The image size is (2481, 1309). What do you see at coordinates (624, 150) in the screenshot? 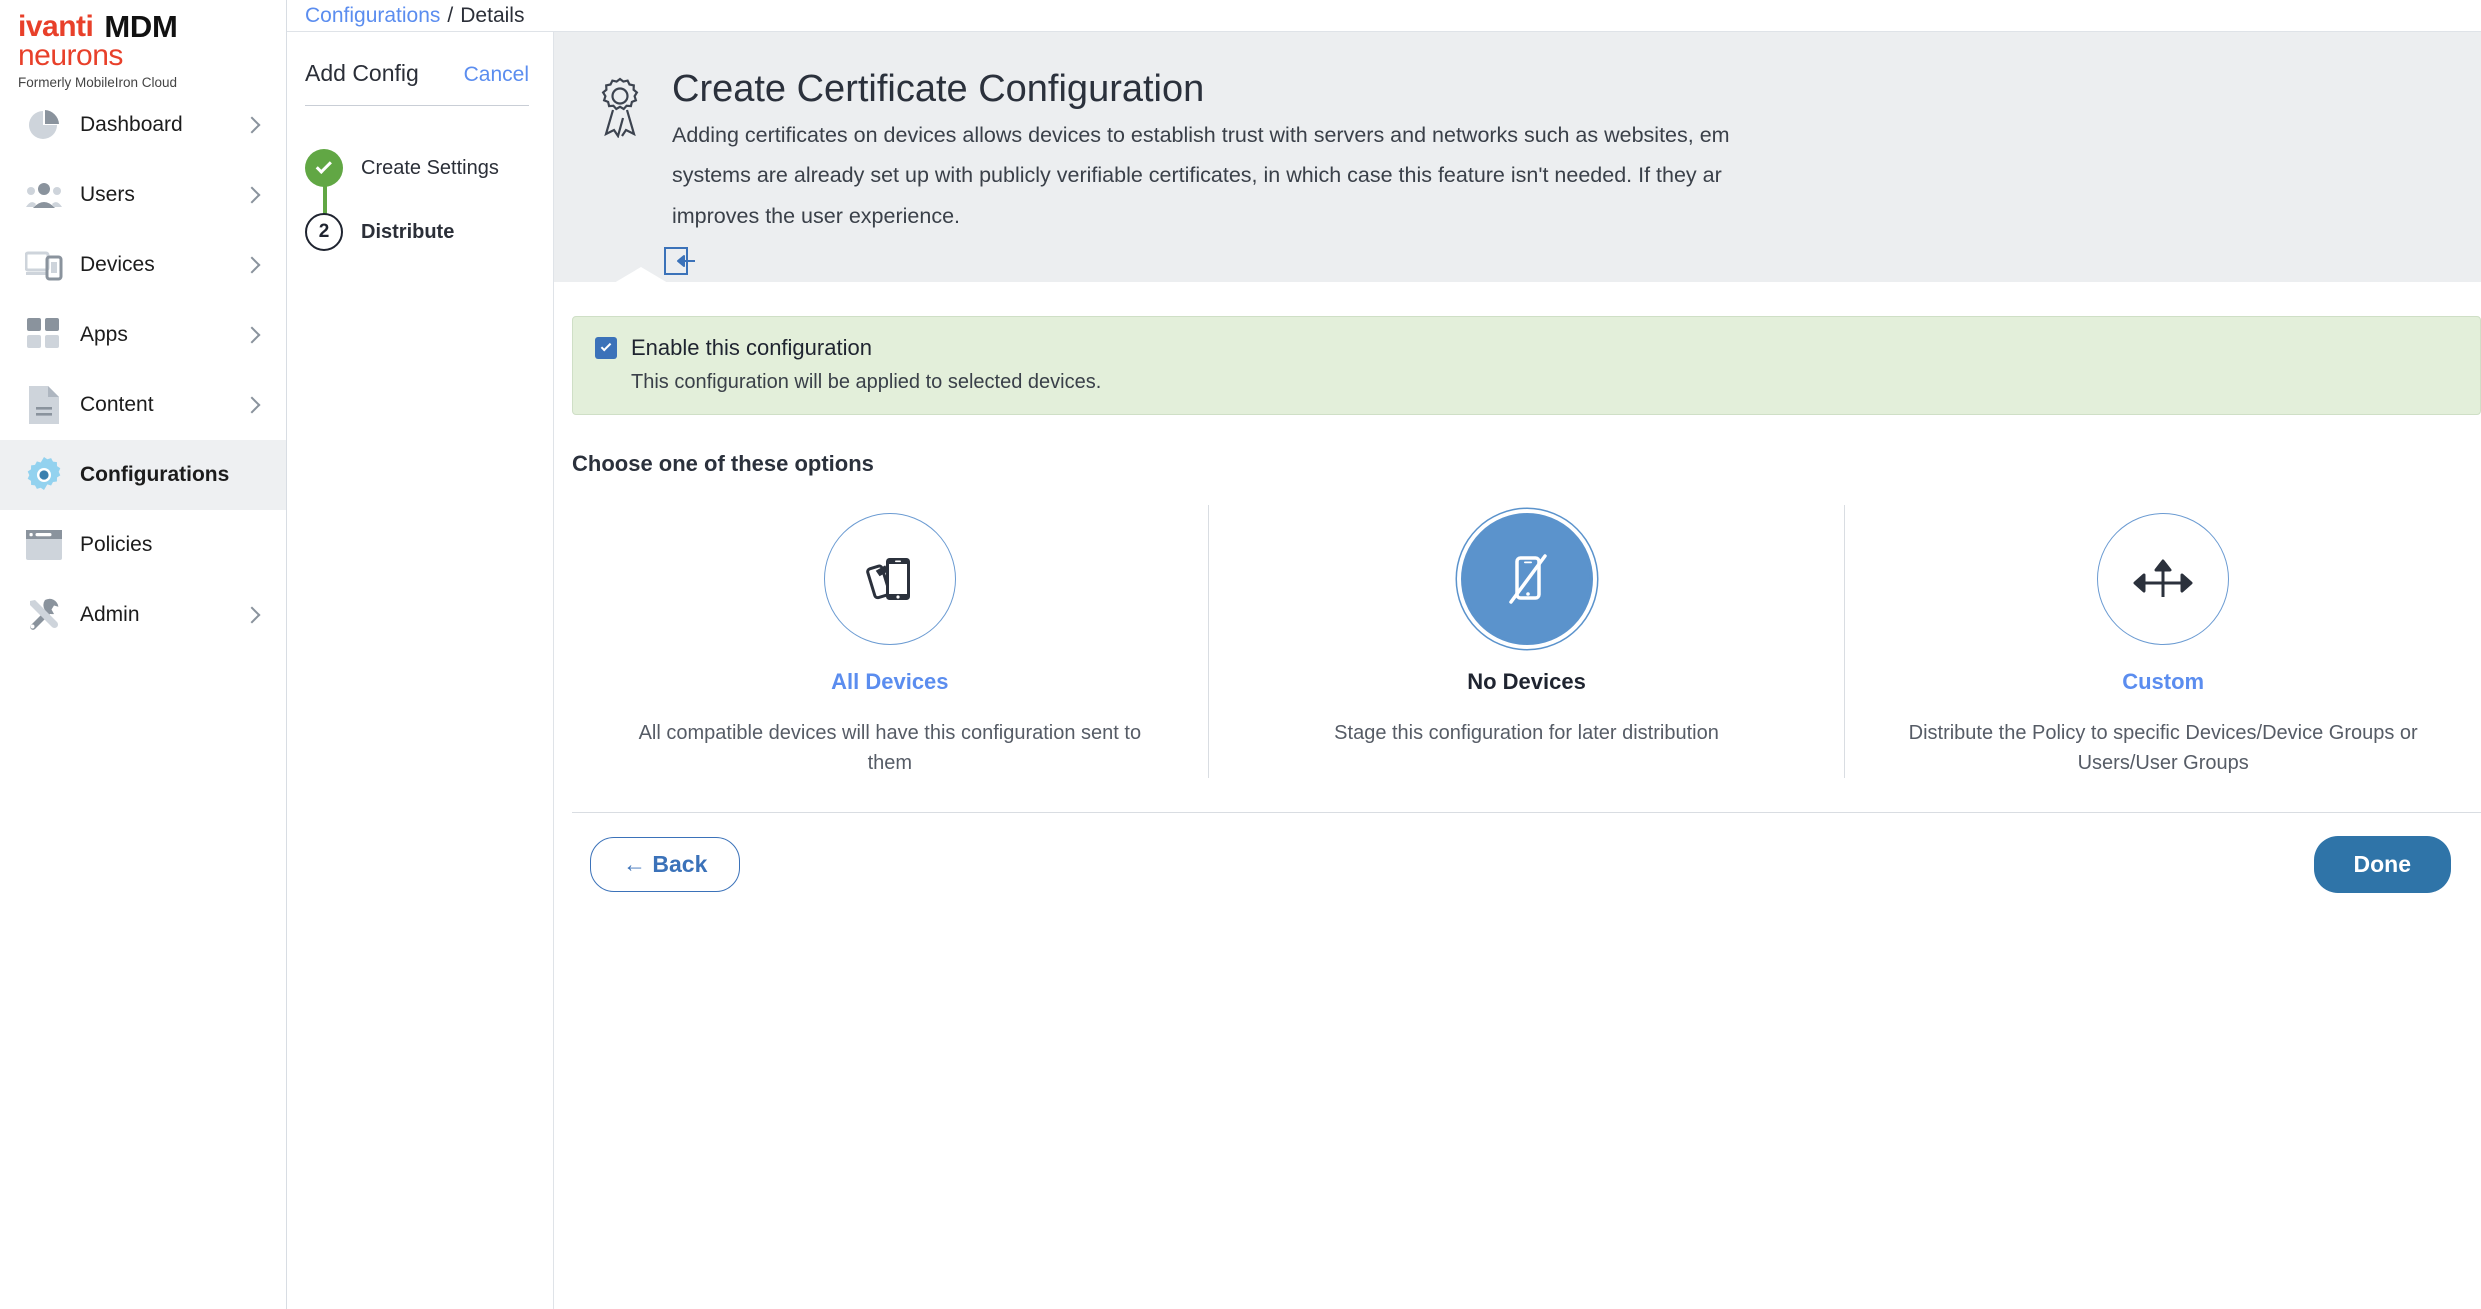
I see `certificate-ribbon-icon` at bounding box center [624, 150].